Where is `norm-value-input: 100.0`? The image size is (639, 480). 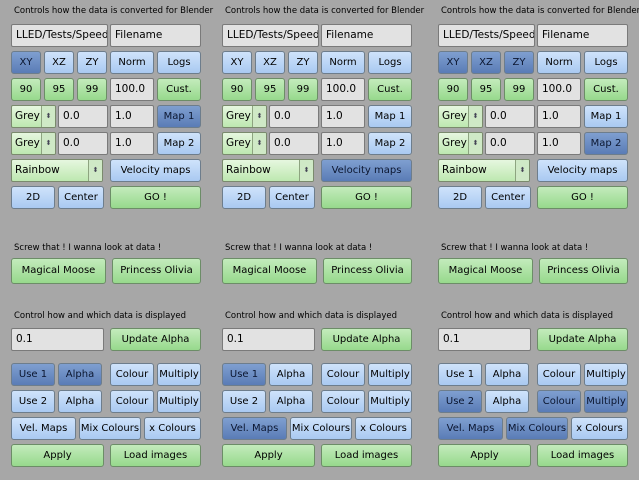
norm-value-input: 100.0 is located at coordinates (559, 89).